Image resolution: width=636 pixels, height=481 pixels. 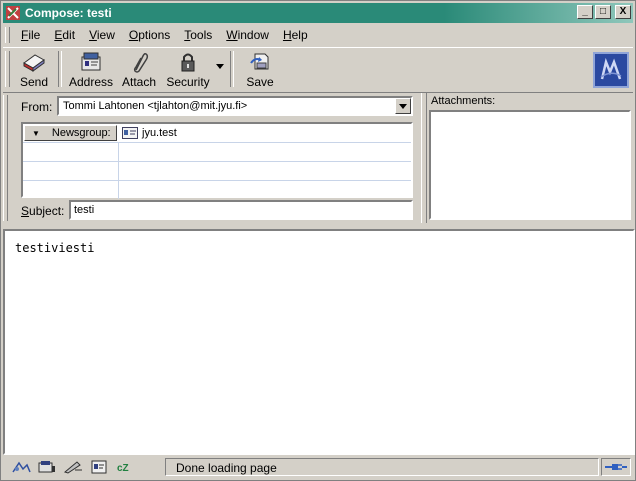 What do you see at coordinates (623, 12) in the screenshot?
I see `close-button: X` at bounding box center [623, 12].